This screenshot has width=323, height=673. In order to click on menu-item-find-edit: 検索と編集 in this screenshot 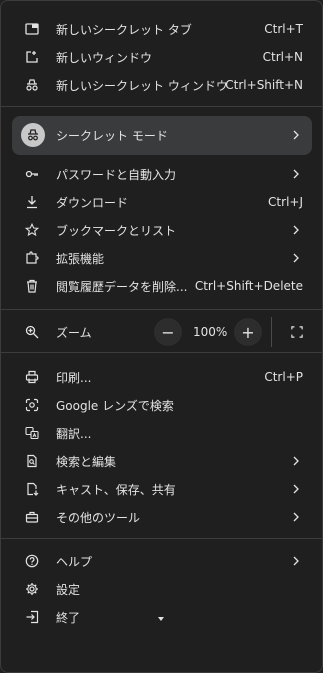, I will do `click(161, 461)`.